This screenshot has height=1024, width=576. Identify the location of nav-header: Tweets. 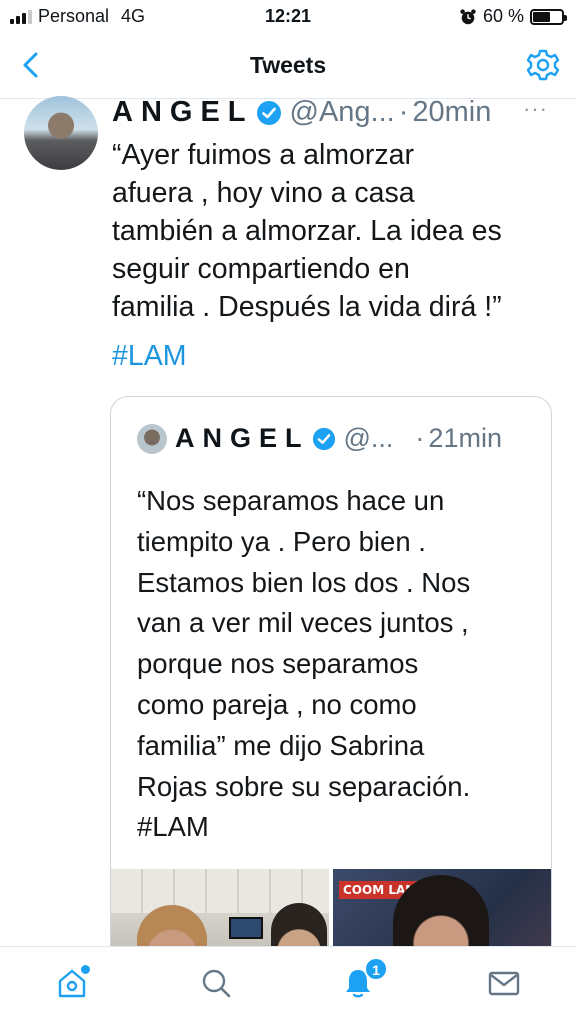
(288, 65).